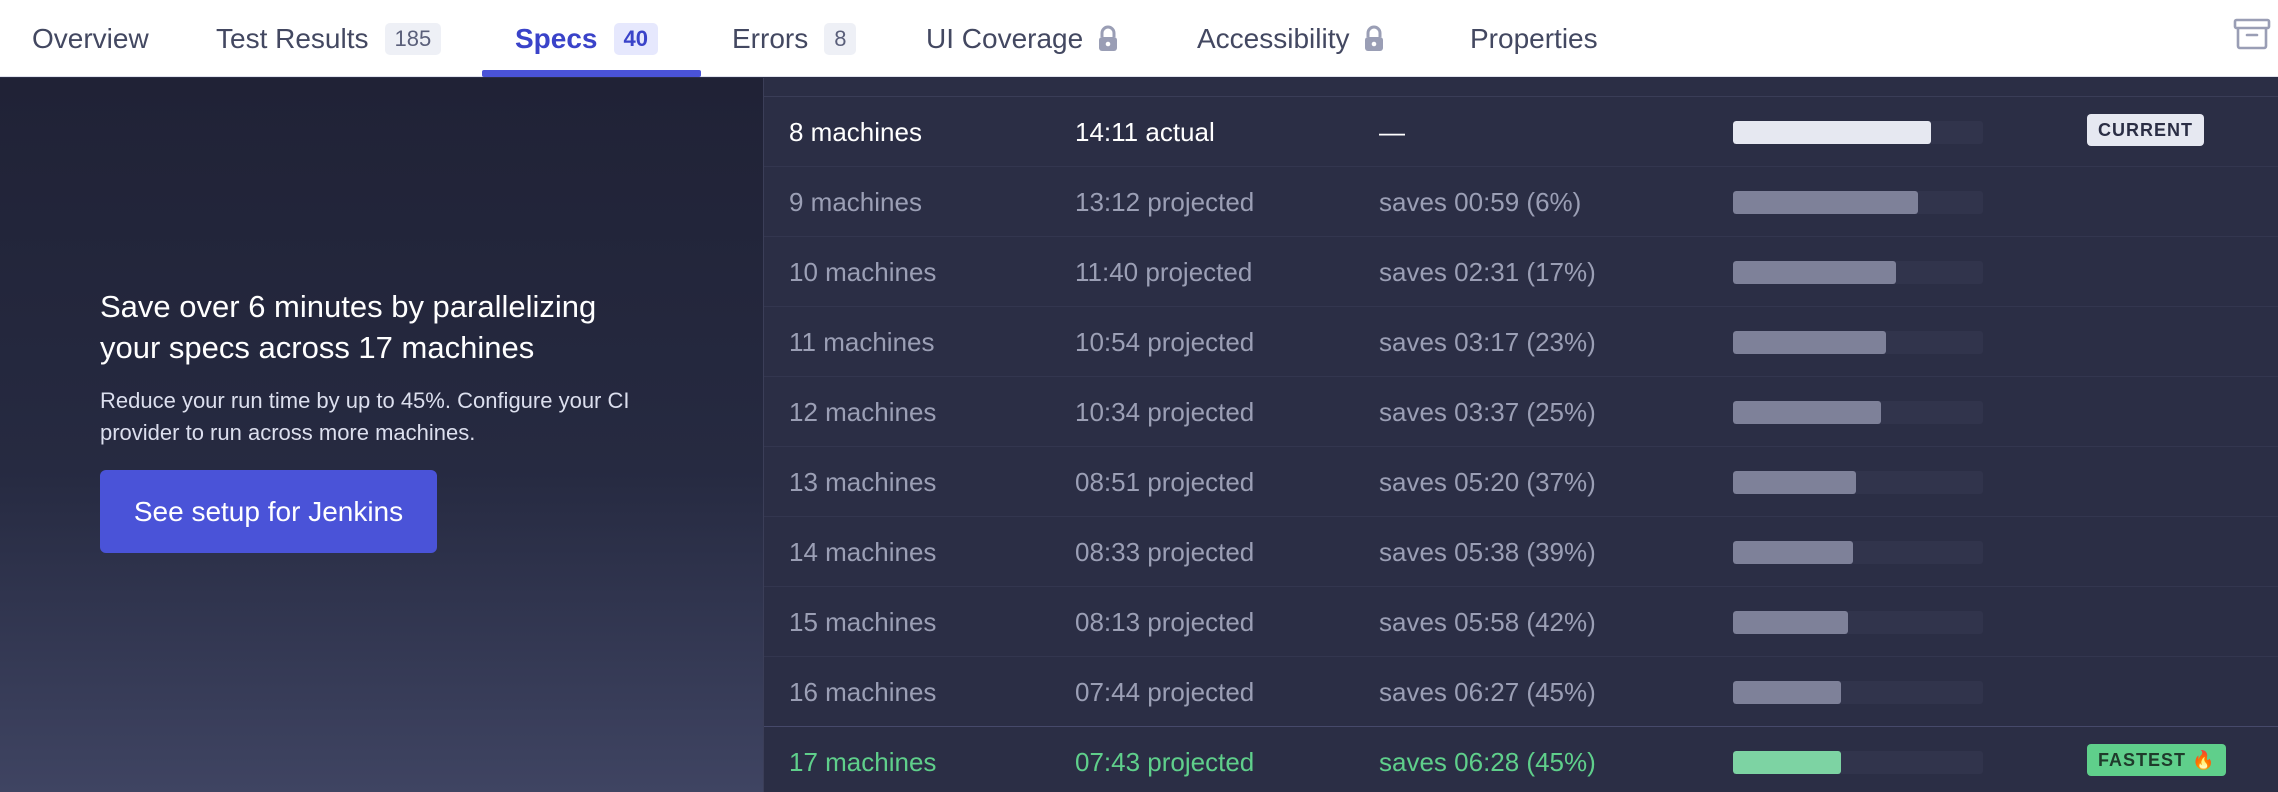  Describe the element at coordinates (1487, 621) in the screenshot. I see `time-savings: saves 05:58 (42%)` at that location.